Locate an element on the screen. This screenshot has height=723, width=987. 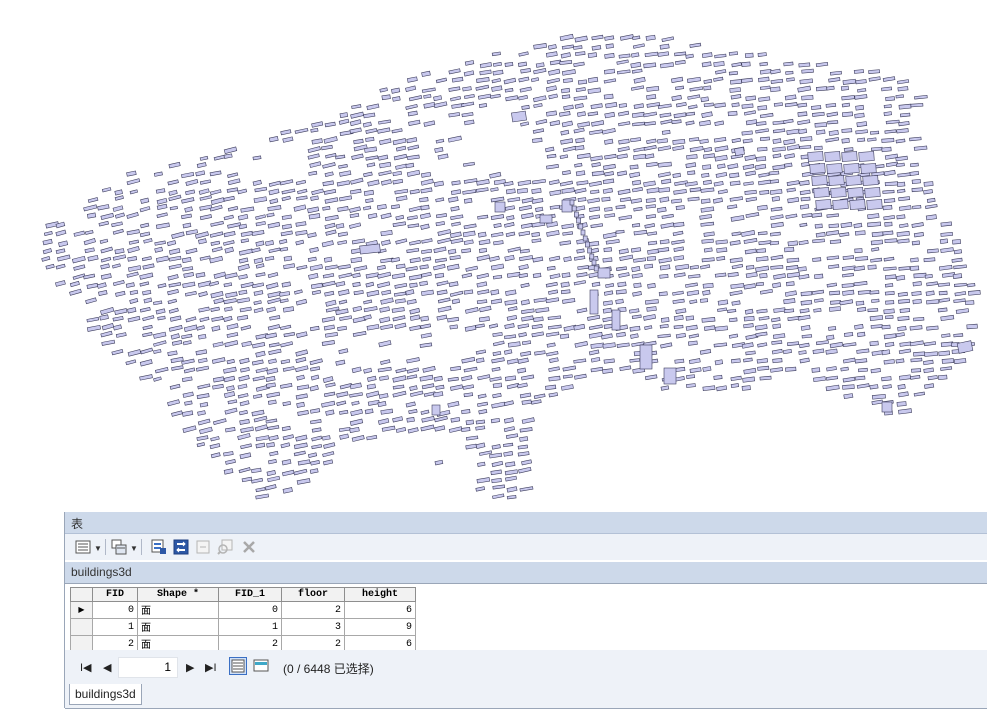
column-header-height: height is located at coordinates (380, 594).